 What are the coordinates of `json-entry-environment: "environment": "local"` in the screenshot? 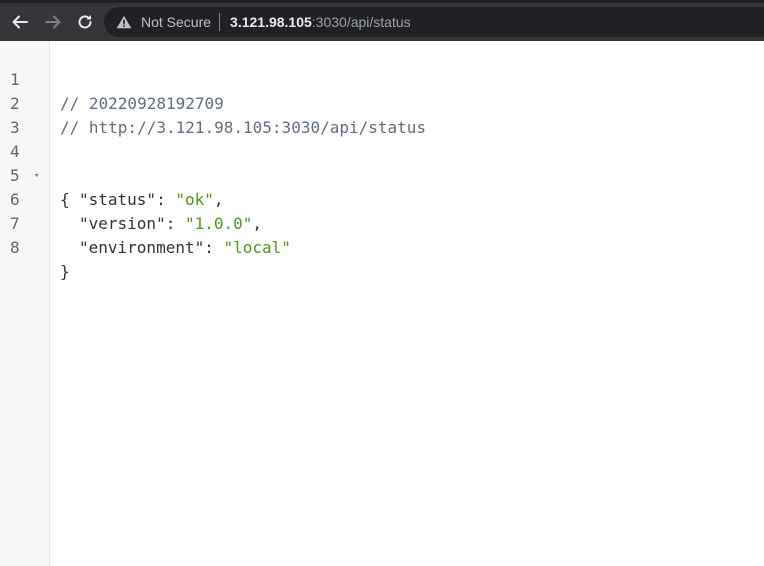 It's located at (185, 248).